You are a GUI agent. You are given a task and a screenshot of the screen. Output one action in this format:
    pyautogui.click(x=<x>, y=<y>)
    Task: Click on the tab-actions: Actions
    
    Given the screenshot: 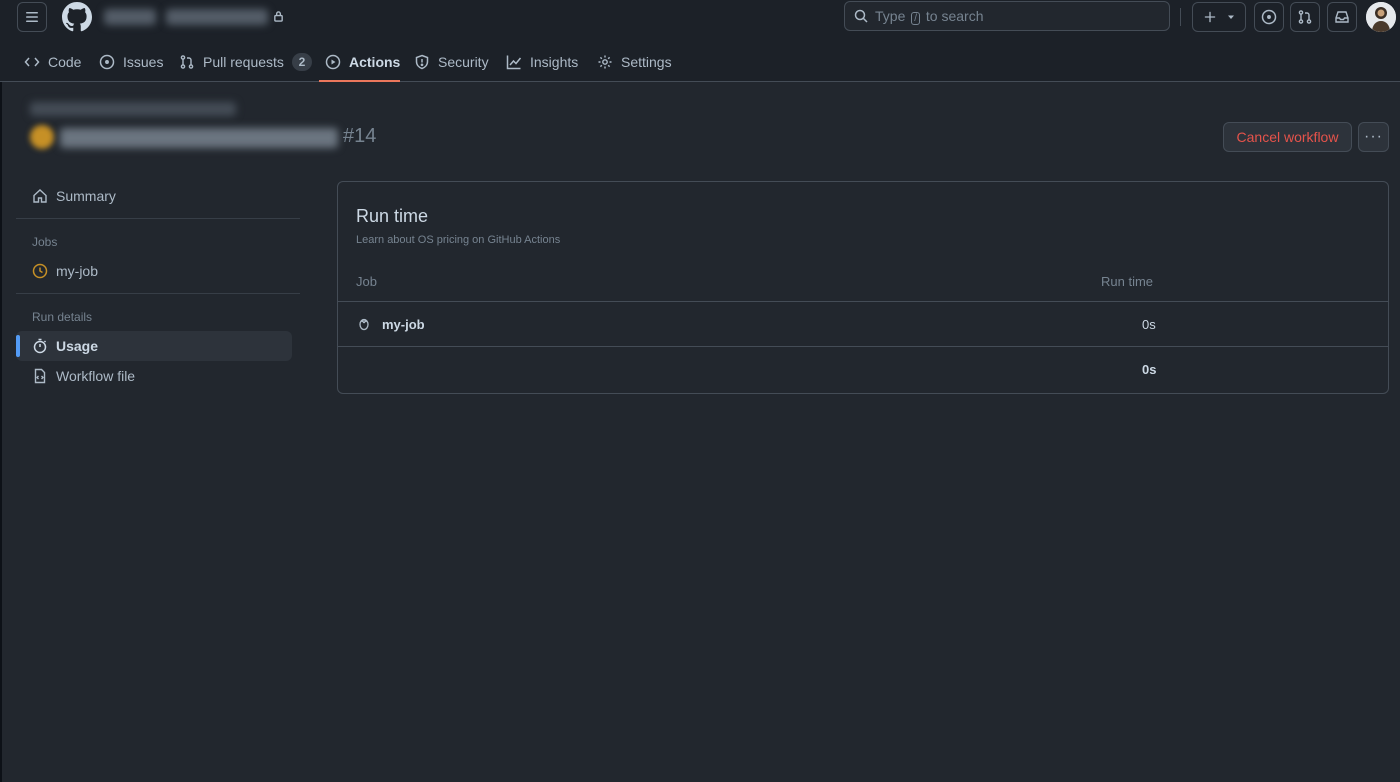 What is the action you would take?
    pyautogui.click(x=362, y=62)
    